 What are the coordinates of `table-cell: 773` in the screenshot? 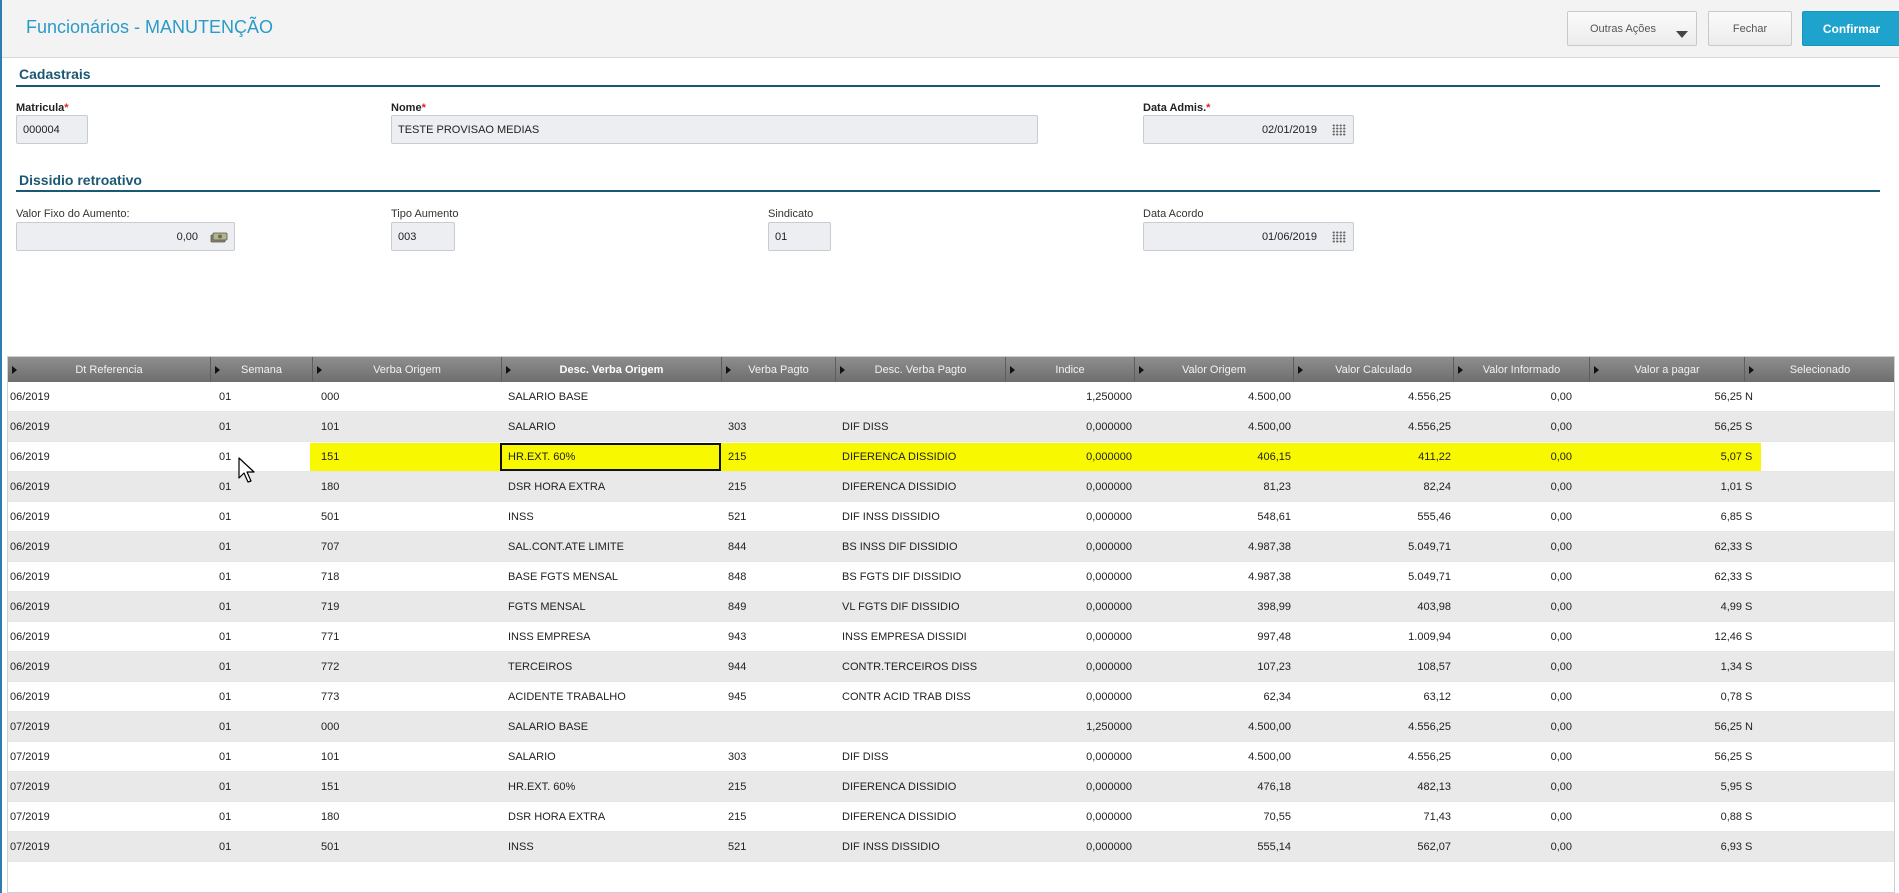 It's located at (411, 697).